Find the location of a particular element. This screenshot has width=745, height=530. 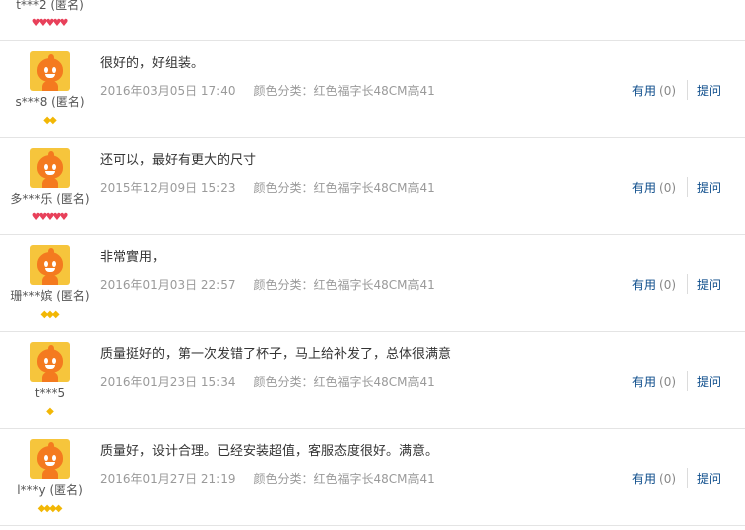

review-date: 2016年03月05日 17:40 is located at coordinates (168, 91).